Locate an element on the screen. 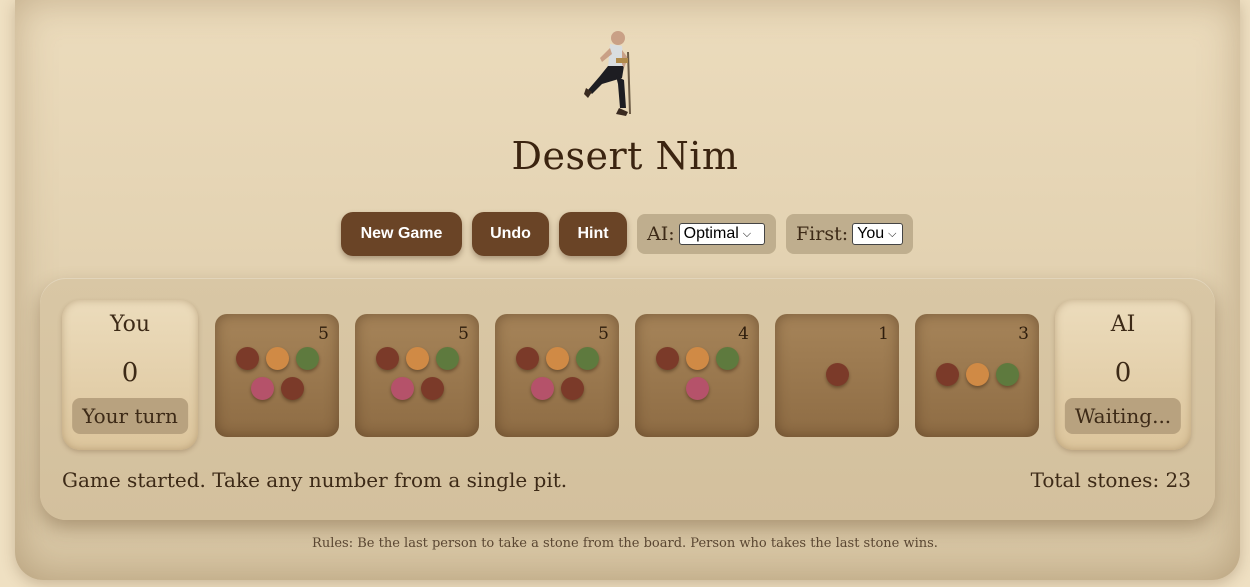 The height and width of the screenshot is (587, 1250). pit: 3 is located at coordinates (977, 375).